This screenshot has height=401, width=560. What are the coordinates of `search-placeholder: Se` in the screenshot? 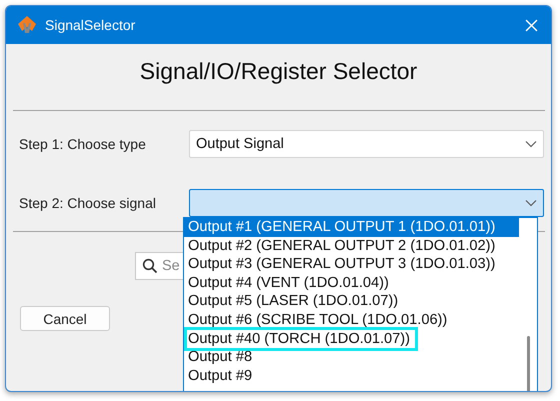 It's located at (171, 266).